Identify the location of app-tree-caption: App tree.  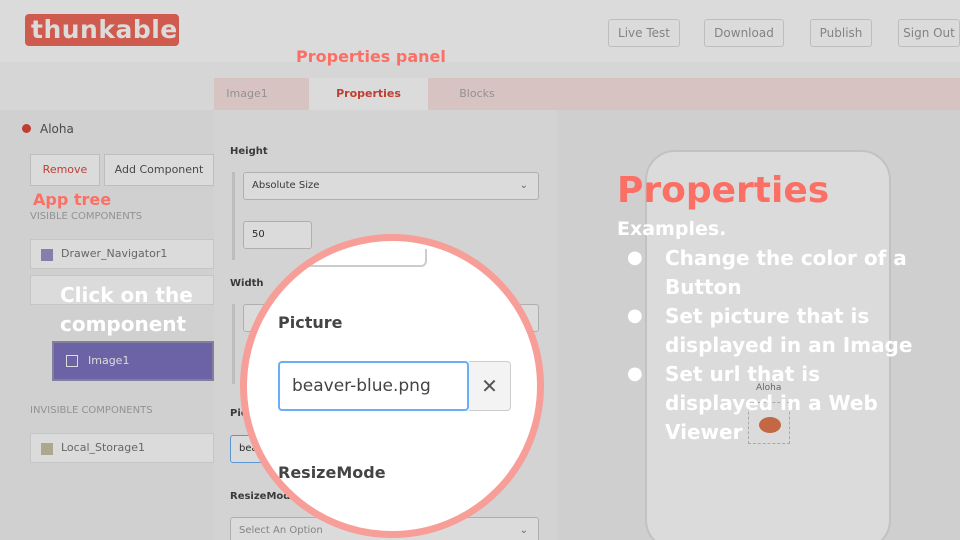
(72, 199).